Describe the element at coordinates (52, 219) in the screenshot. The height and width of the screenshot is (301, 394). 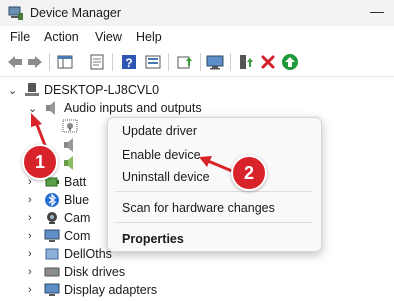
I see `camera-icon` at that location.